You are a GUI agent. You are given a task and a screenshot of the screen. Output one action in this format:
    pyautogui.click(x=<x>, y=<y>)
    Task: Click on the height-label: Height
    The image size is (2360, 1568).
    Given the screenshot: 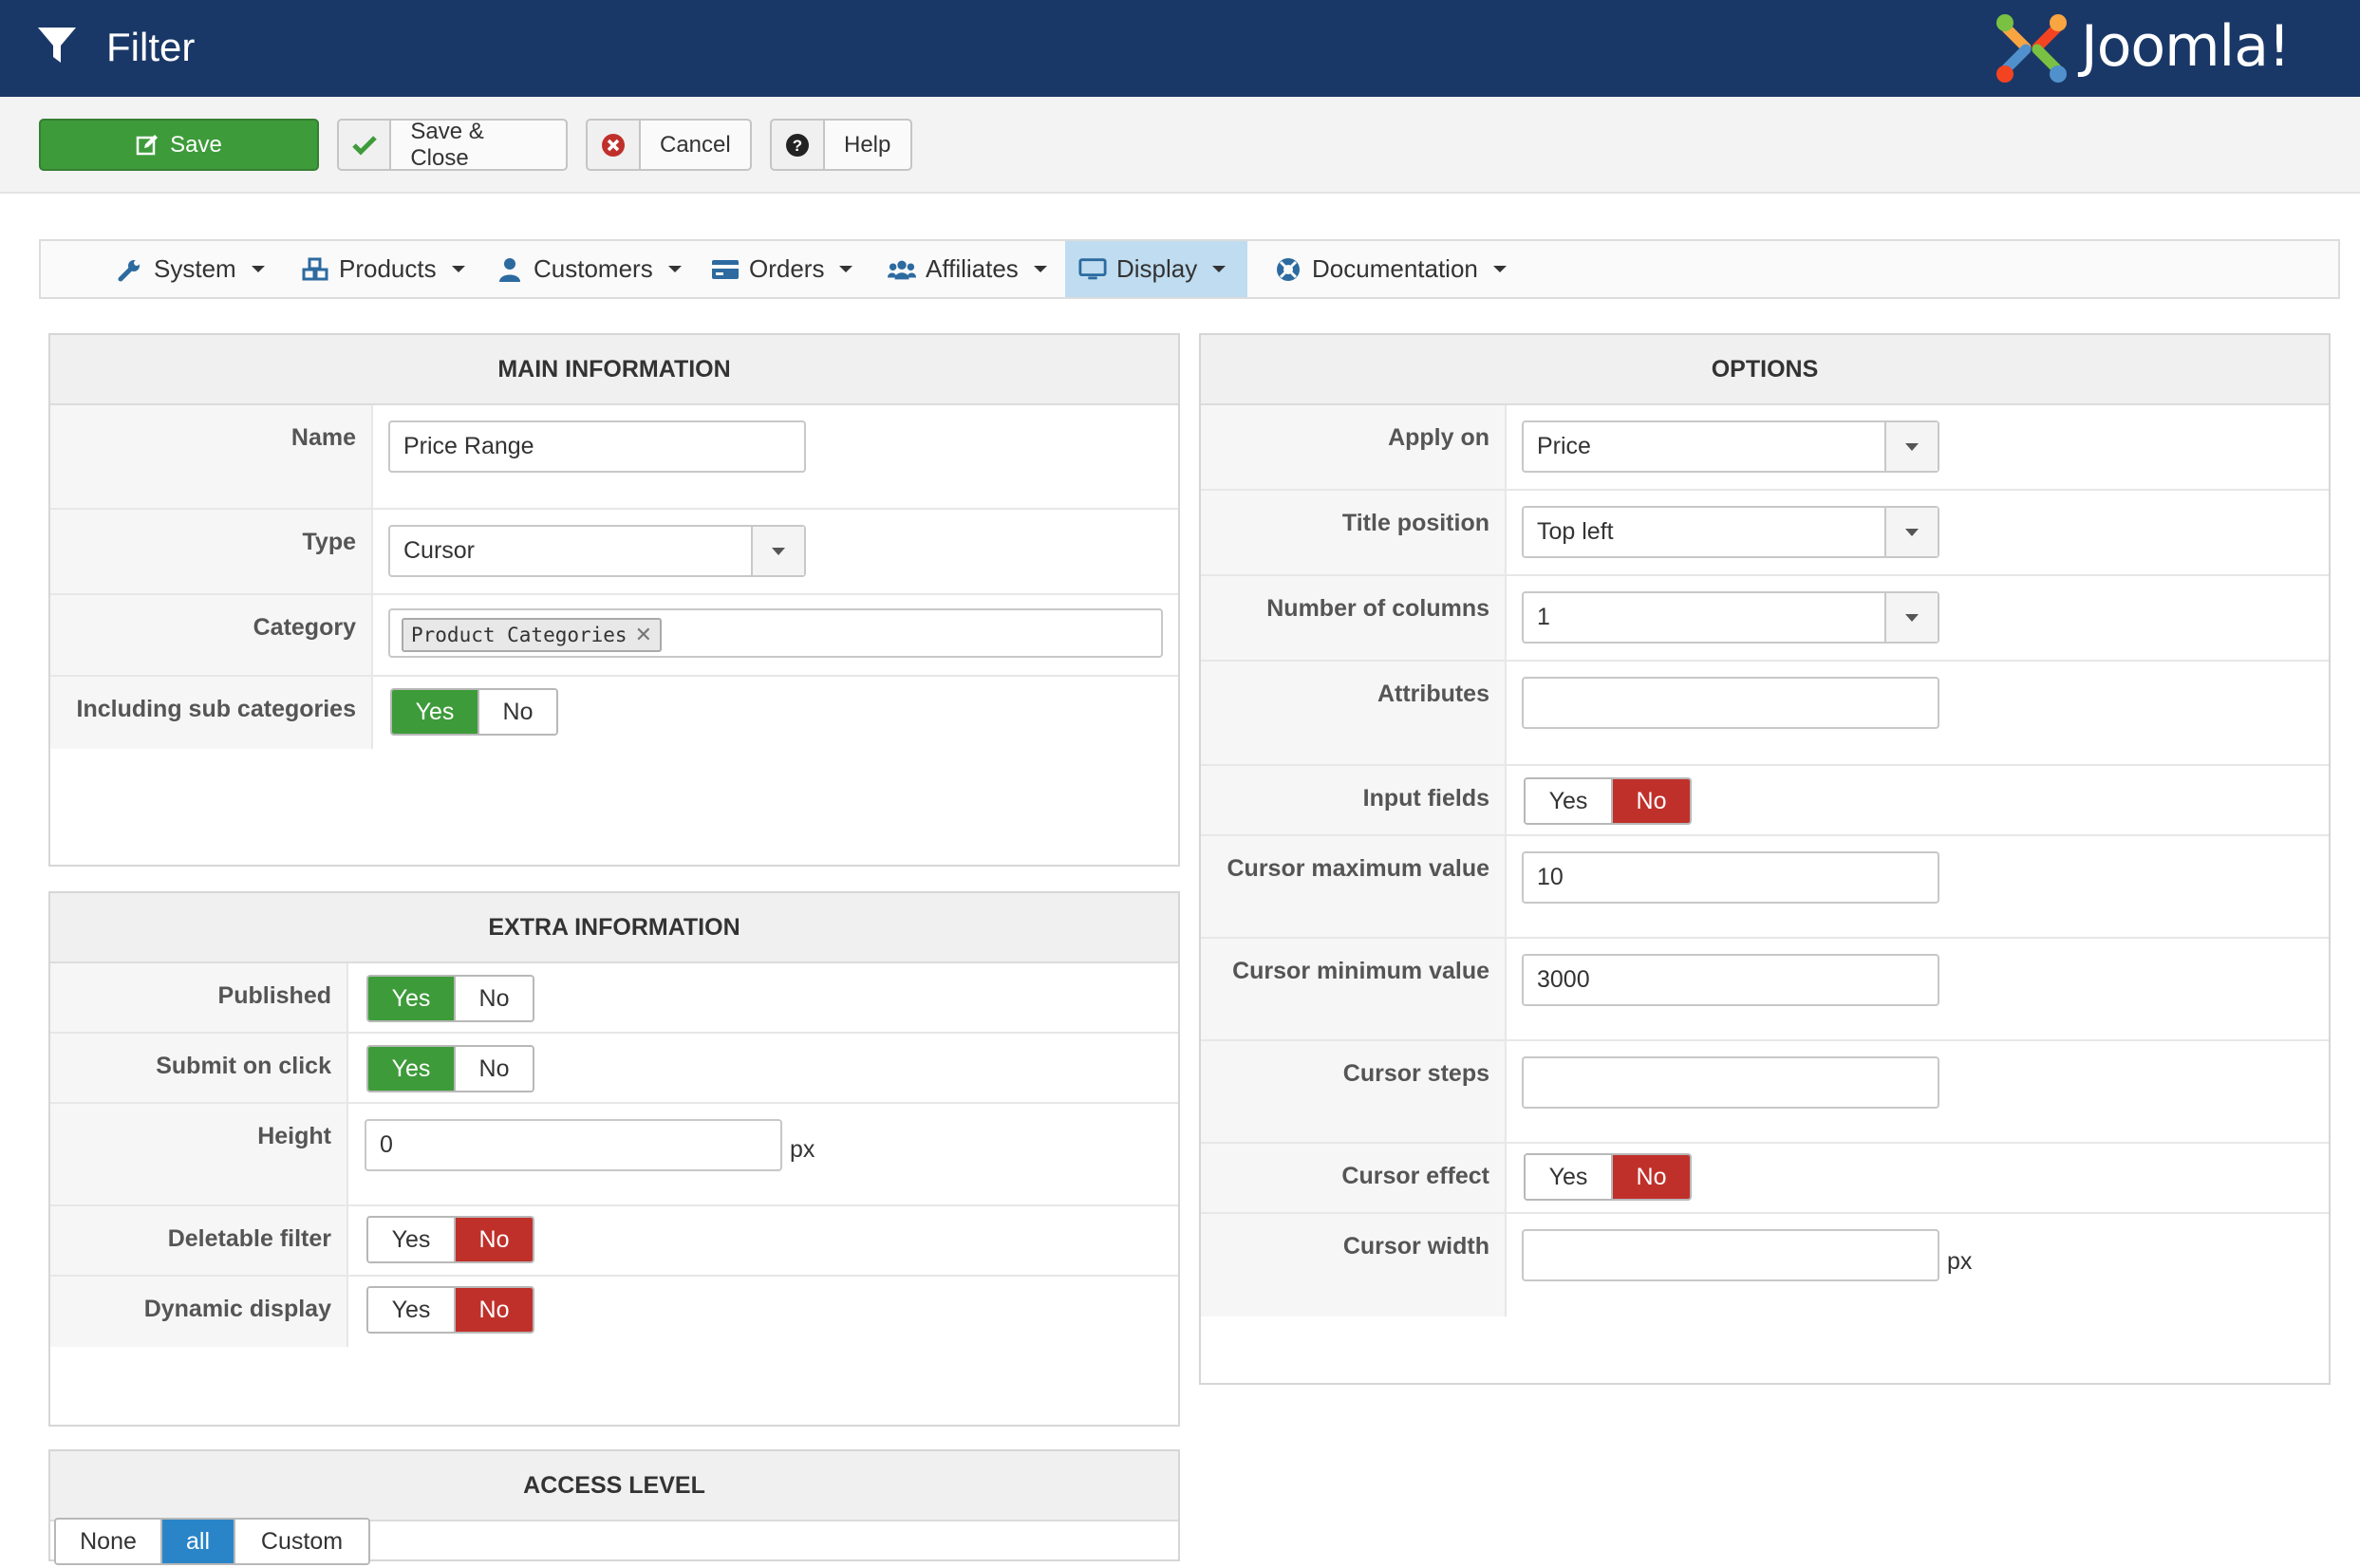 What is the action you would take?
    pyautogui.click(x=199, y=1154)
    